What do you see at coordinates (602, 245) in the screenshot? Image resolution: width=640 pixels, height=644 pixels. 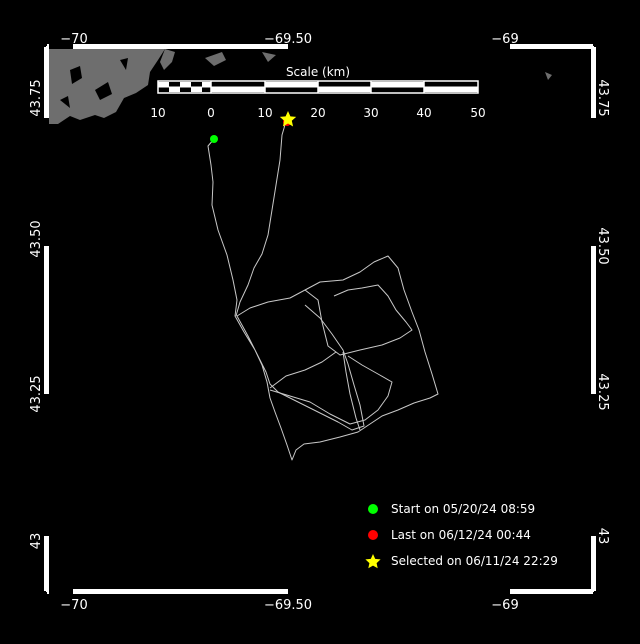 I see `right-tick-label: 43.50` at bounding box center [602, 245].